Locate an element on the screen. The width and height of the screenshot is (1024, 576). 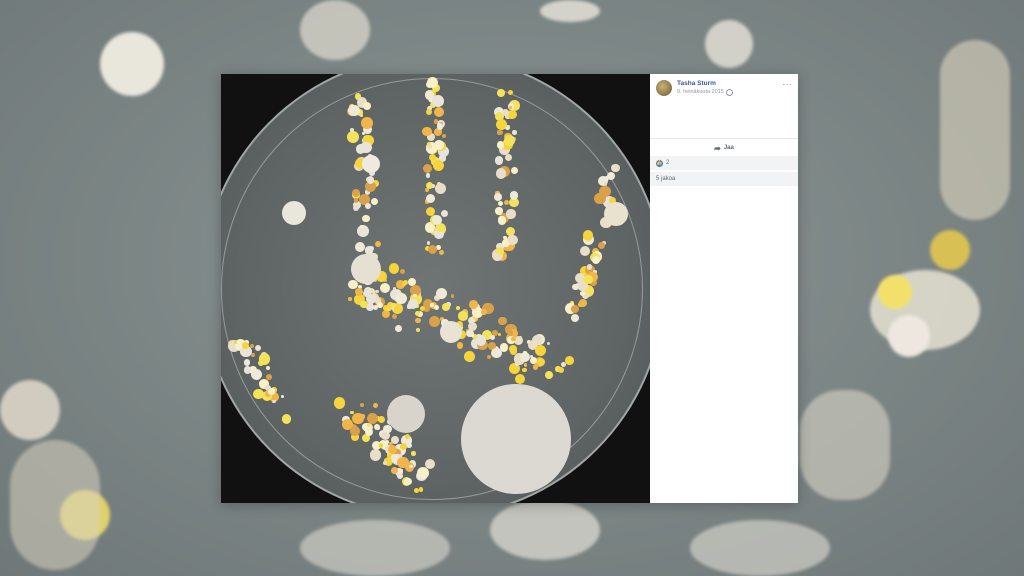
post-meta: 9. heinäkuuta 2015 is located at coordinates (705, 92).